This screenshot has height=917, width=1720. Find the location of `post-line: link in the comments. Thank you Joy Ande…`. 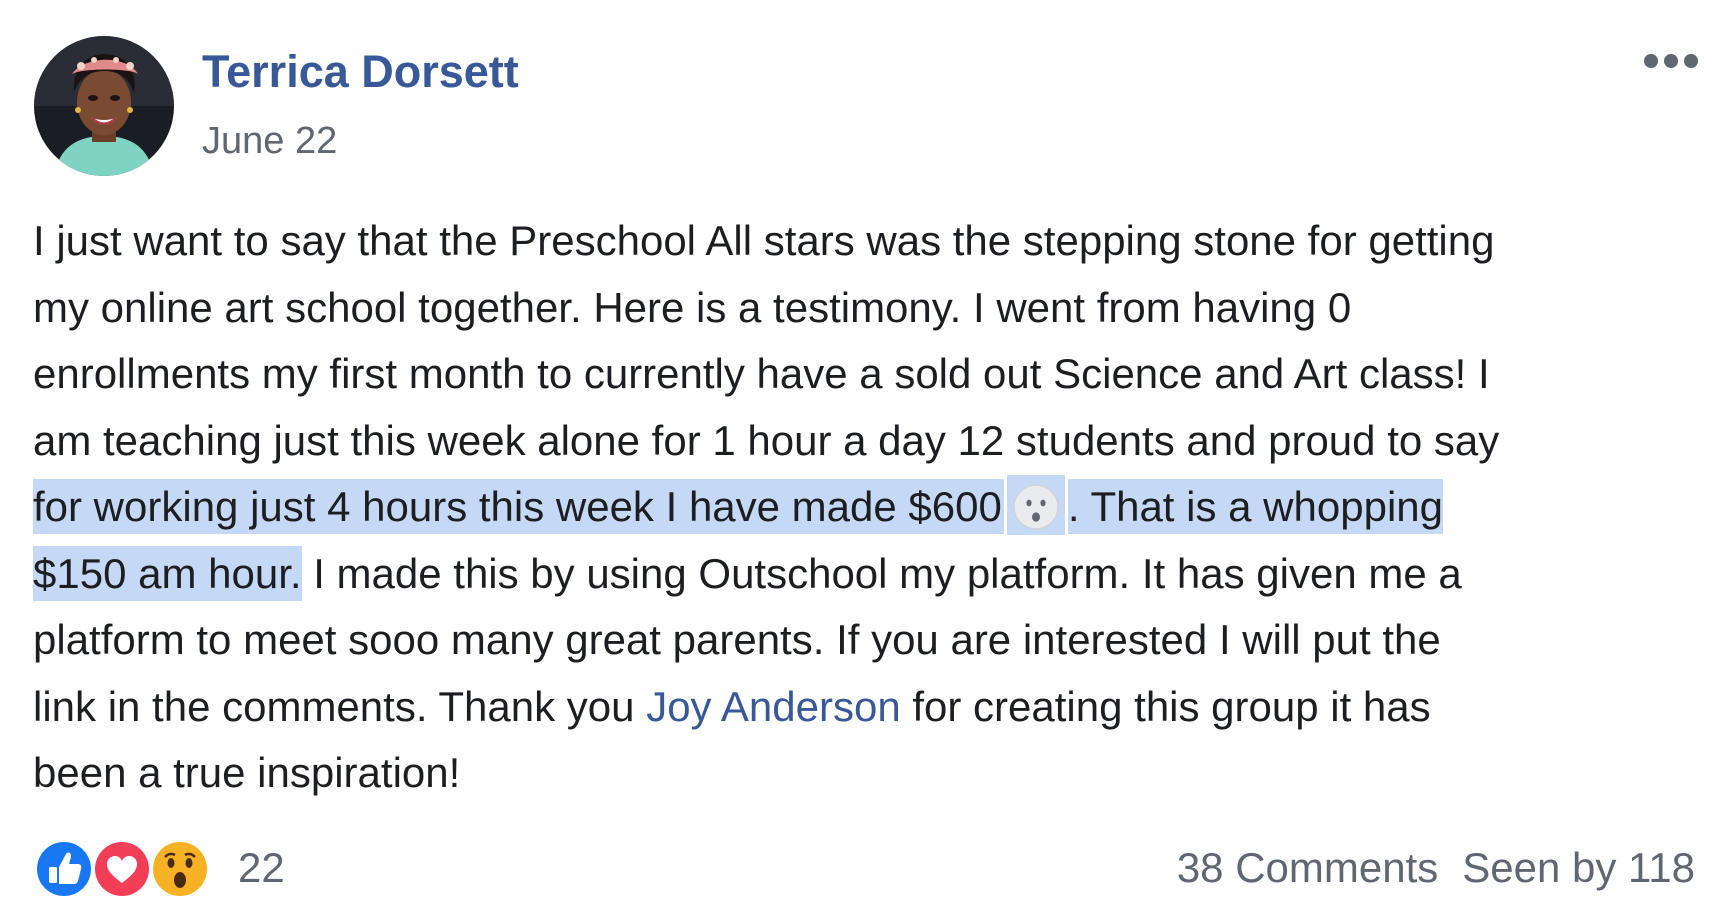

post-line: link in the comments. Thank you Joy Ande… is located at coordinates (868, 707).